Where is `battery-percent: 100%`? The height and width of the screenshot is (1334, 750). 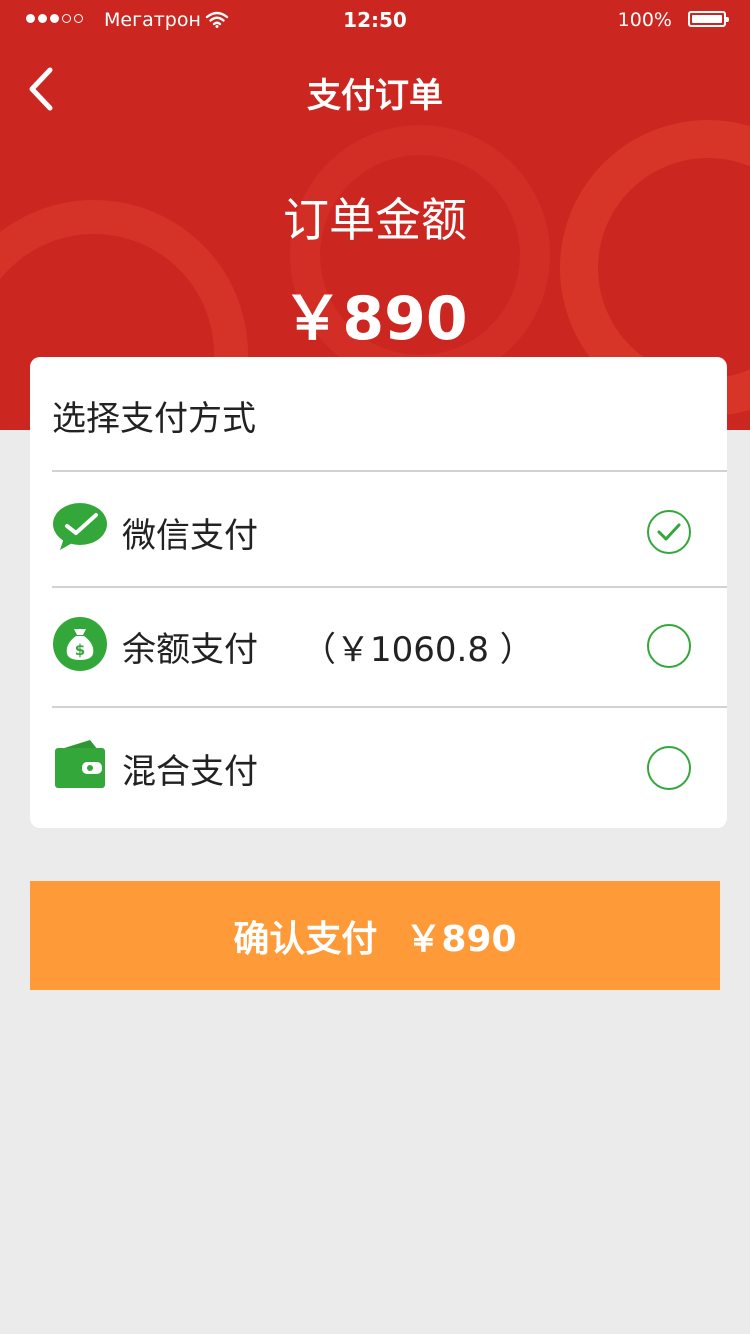
battery-percent: 100% is located at coordinates (644, 20).